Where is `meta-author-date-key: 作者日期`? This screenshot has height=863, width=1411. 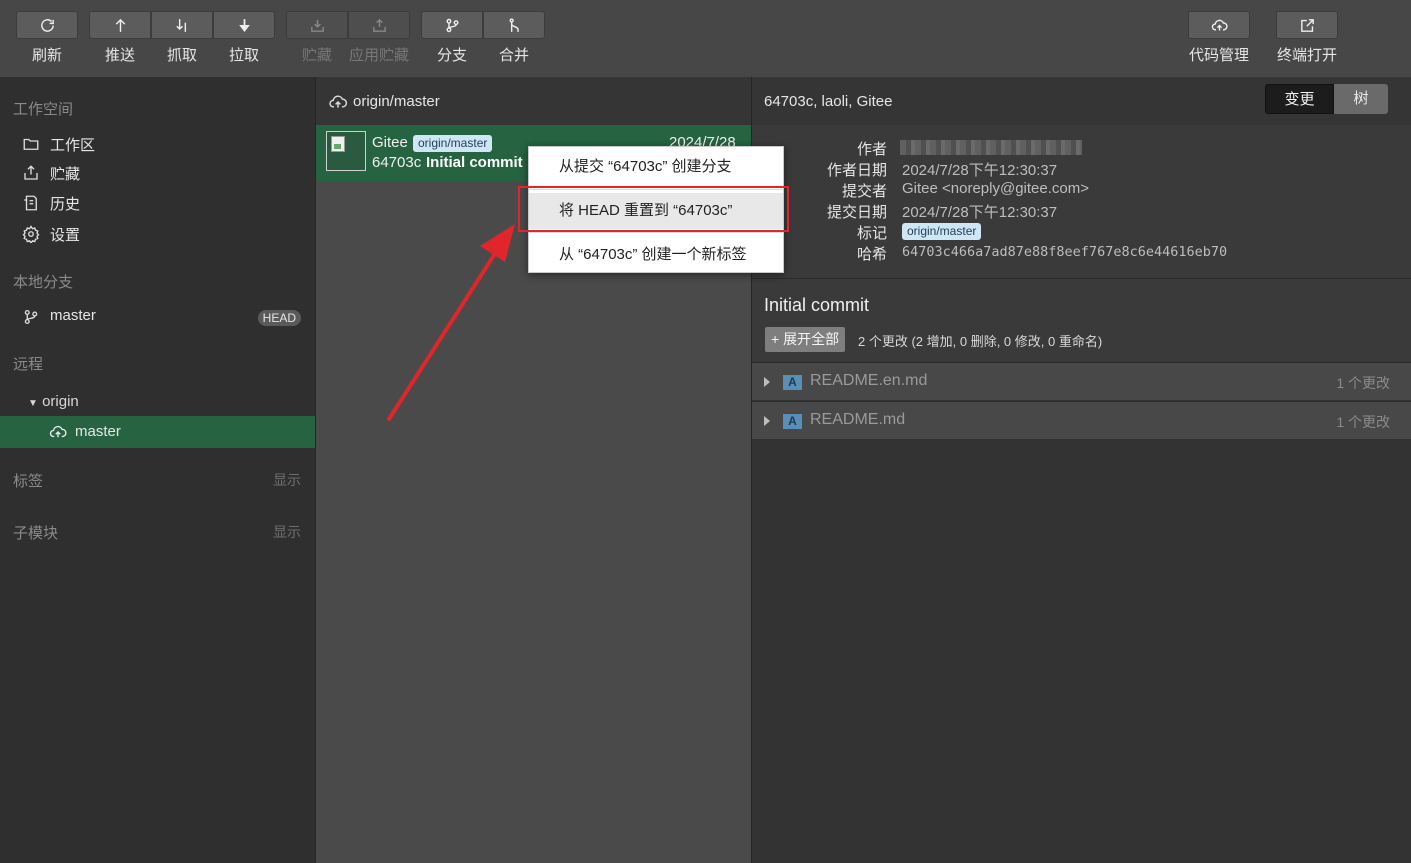 meta-author-date-key: 作者日期 is located at coordinates (856, 170).